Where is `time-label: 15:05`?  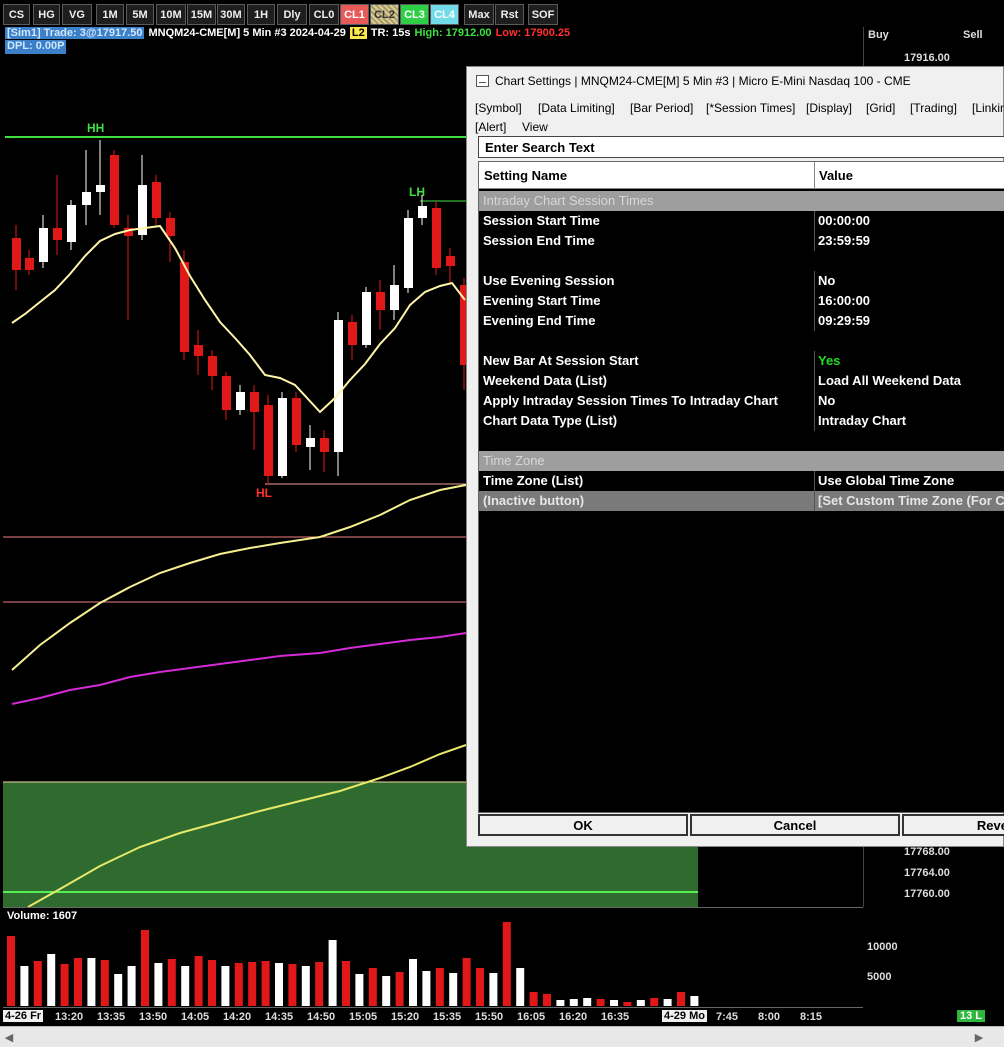 time-label: 15:05 is located at coordinates (363, 1017).